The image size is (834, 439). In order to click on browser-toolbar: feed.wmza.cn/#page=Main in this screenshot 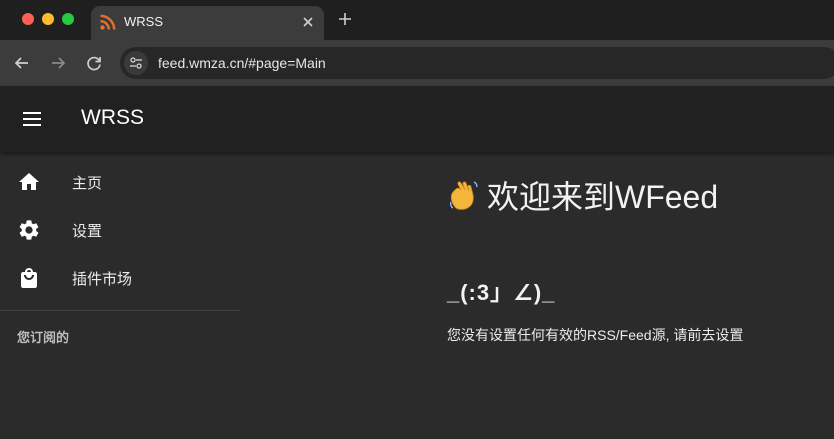, I will do `click(417, 63)`.